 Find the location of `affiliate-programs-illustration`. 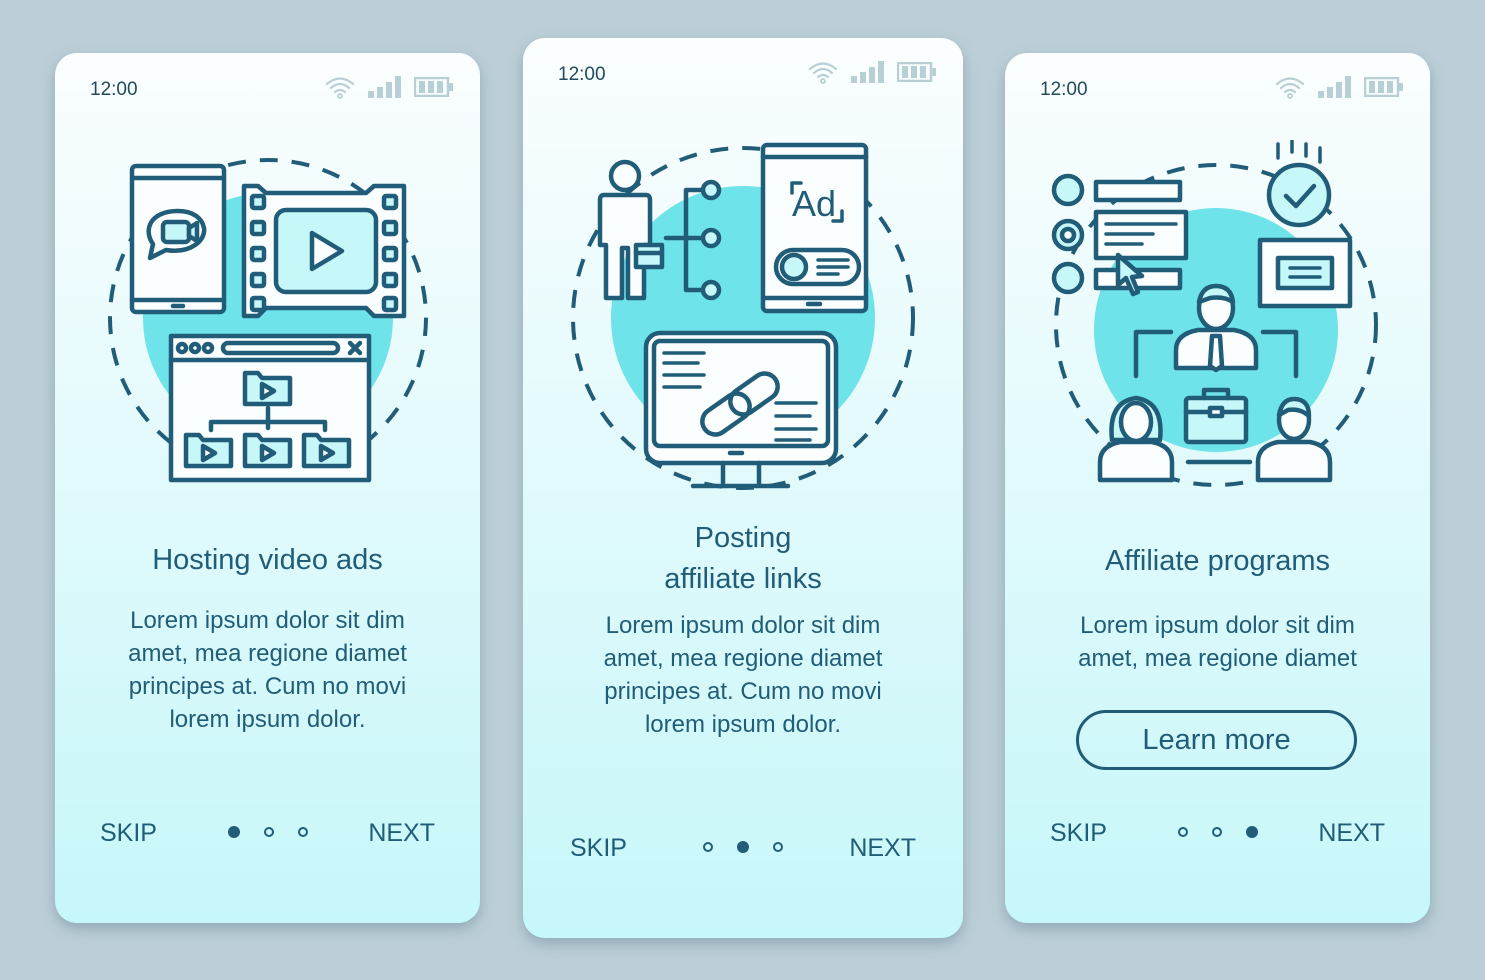

affiliate-programs-illustration is located at coordinates (1217, 315).